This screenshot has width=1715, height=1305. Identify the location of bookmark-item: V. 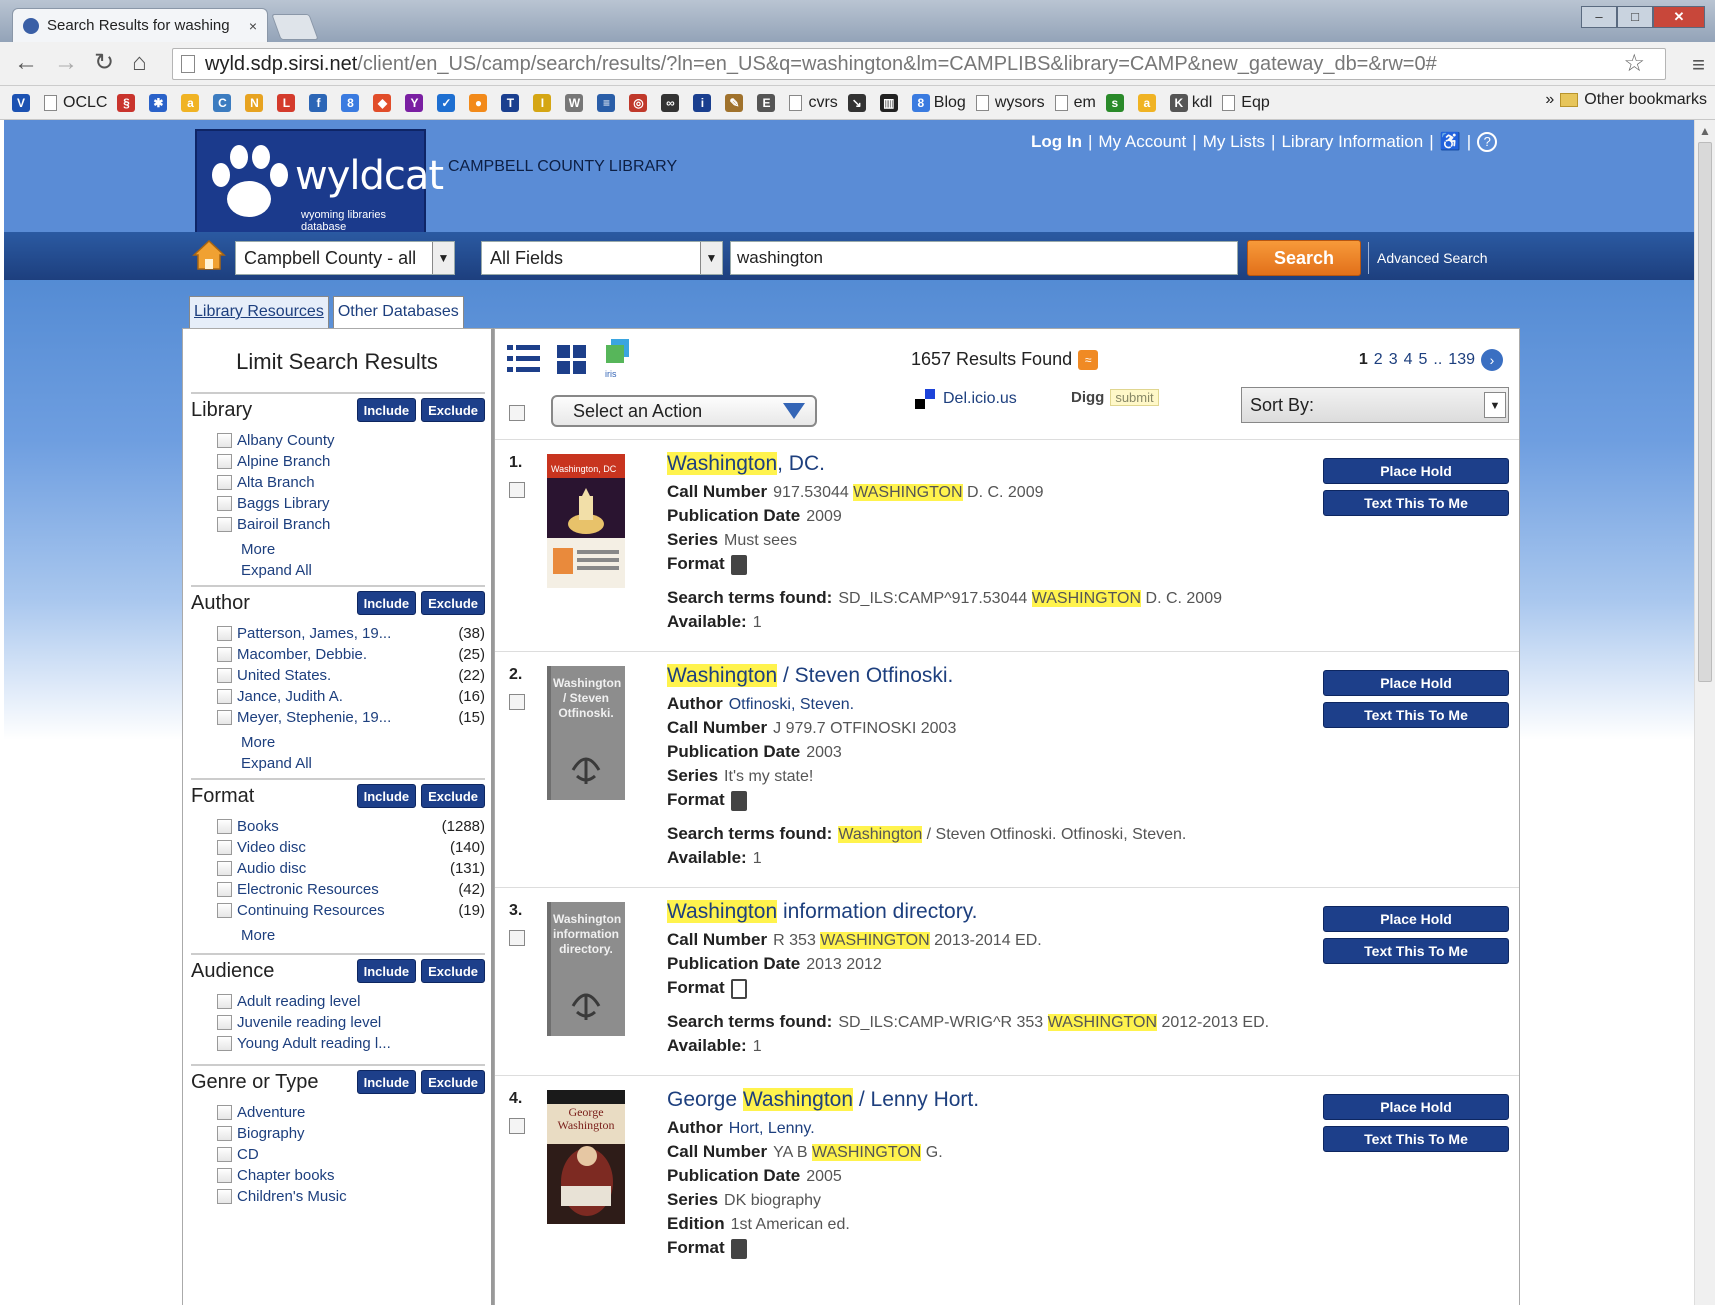
(23, 102).